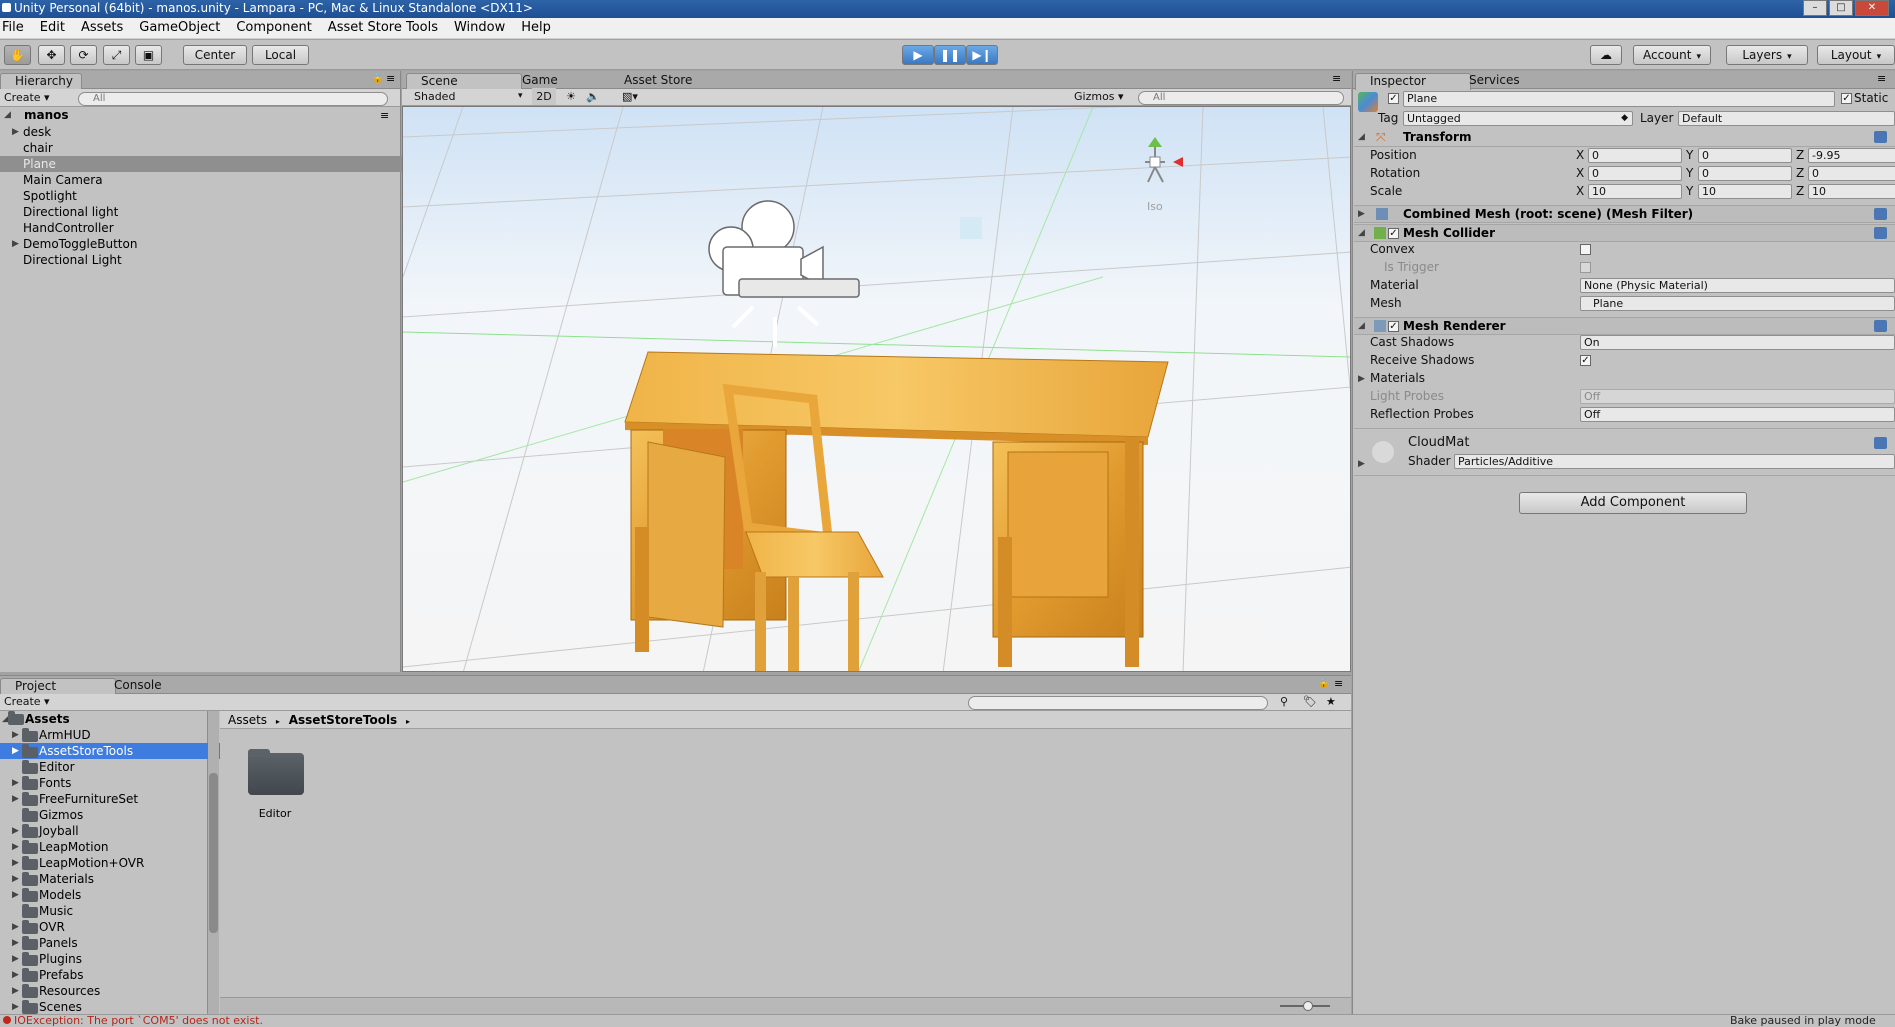 Image resolution: width=1895 pixels, height=1027 pixels. Describe the element at coordinates (211, 196) in the screenshot. I see `hierarchy-item: Spotlight` at that location.